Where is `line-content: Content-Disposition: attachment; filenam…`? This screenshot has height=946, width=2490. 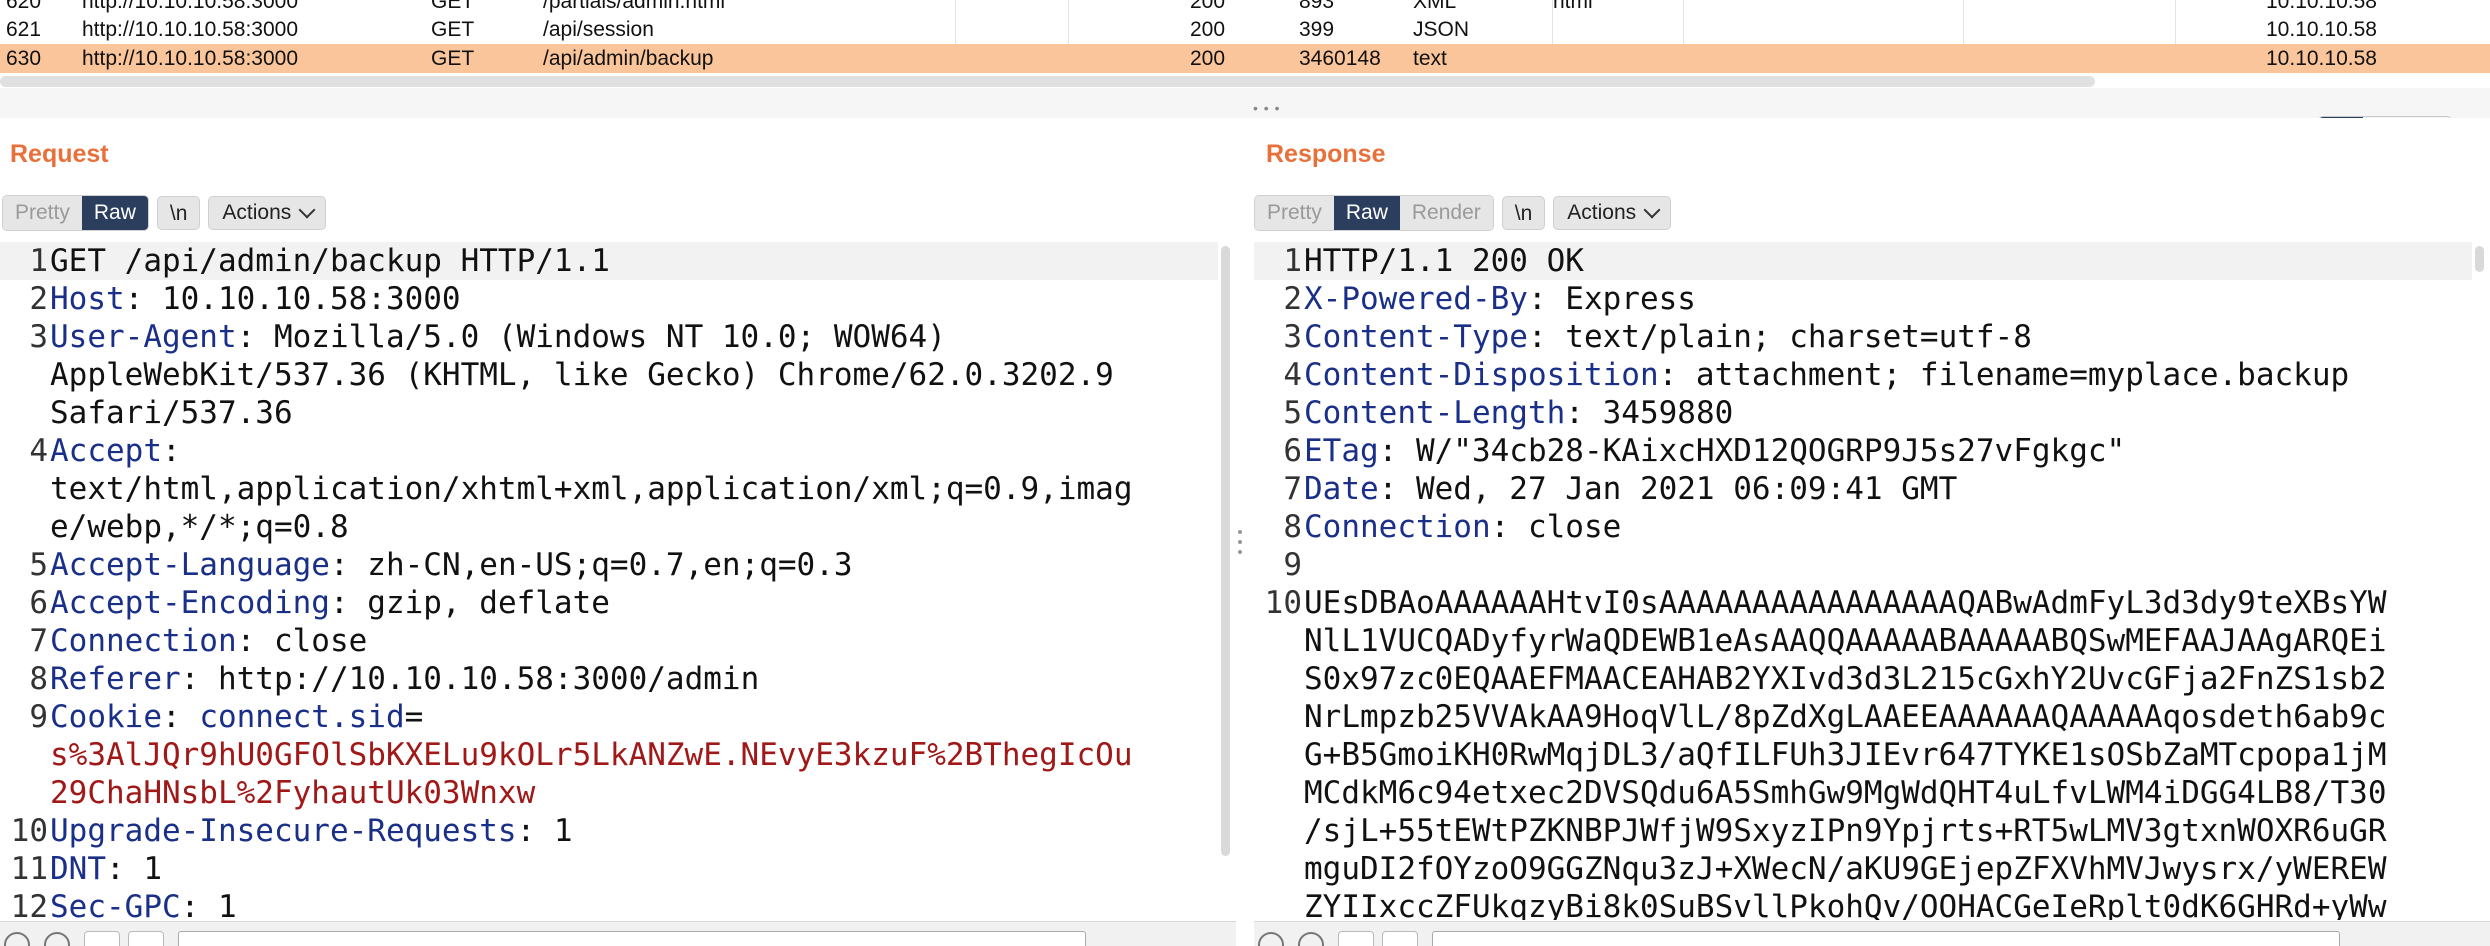 line-content: Content-Disposition: attachment; filenam… is located at coordinates (1826, 375).